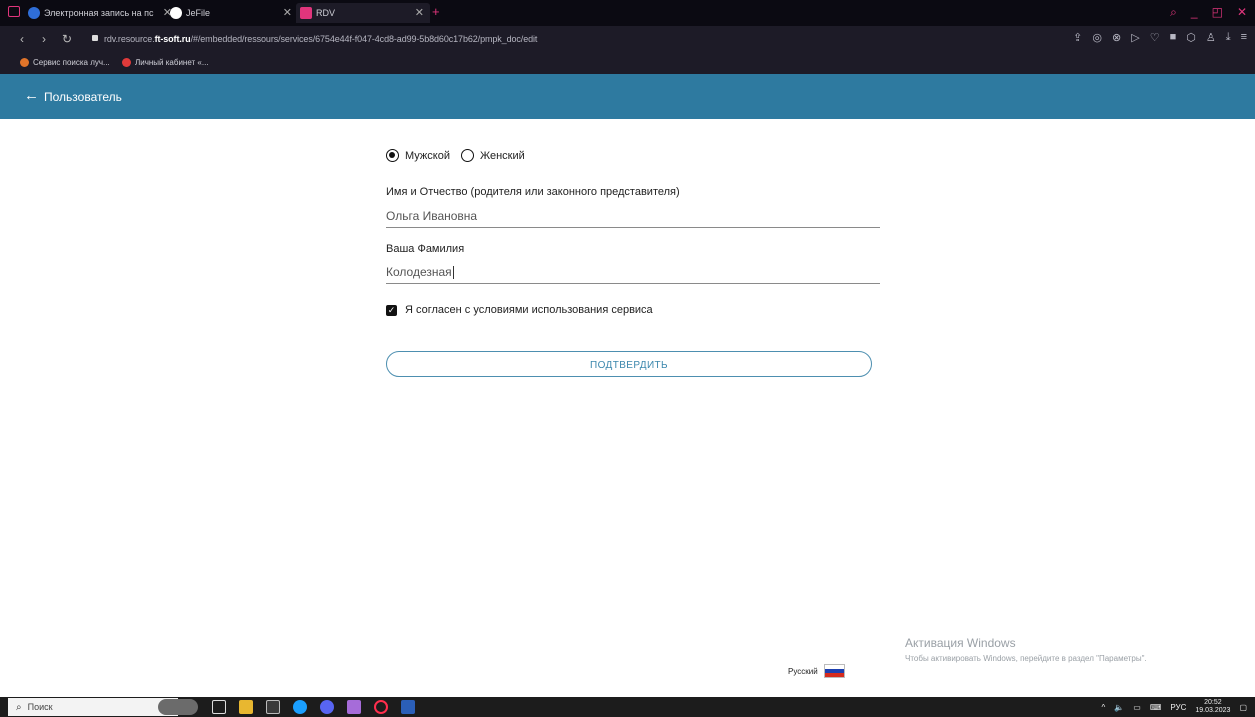 This screenshot has height=717, width=1255. I want to click on surname-label: Ваша Фамилия, so click(425, 249).